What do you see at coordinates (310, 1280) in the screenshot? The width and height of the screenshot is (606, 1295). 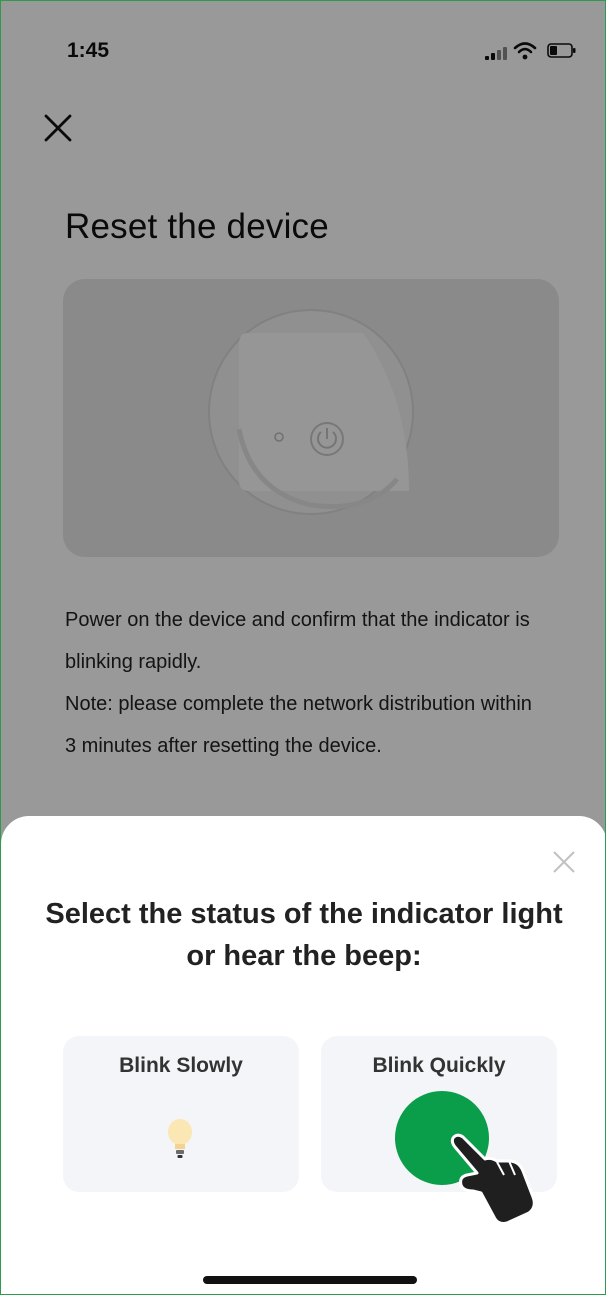 I see `home-indicator` at bounding box center [310, 1280].